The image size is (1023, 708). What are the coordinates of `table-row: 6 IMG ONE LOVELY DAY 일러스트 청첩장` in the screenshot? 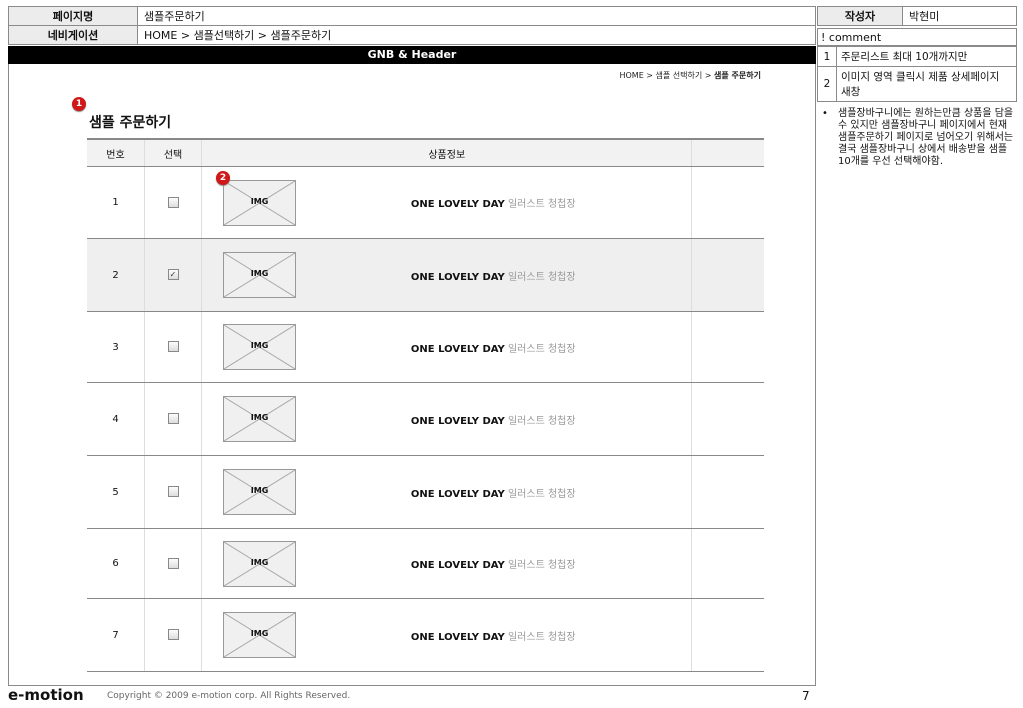 It's located at (425, 563).